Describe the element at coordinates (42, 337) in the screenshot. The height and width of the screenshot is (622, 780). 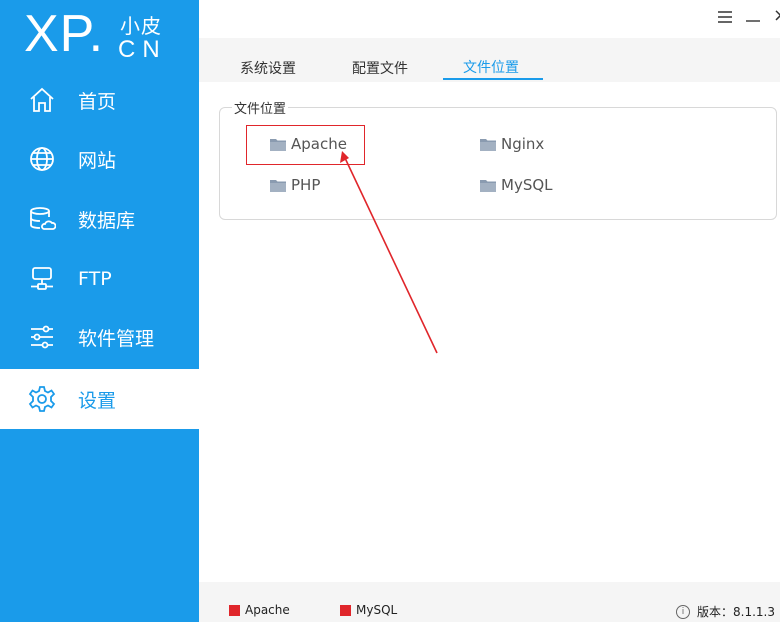
I see `sliders-icon` at that location.